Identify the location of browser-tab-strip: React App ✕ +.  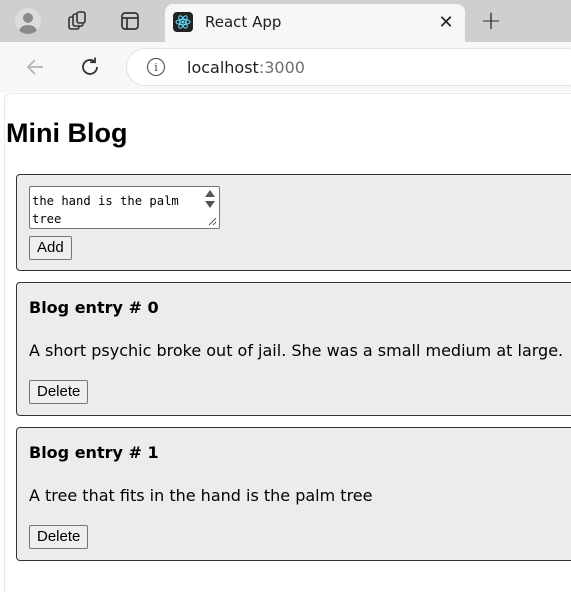
(285, 21).